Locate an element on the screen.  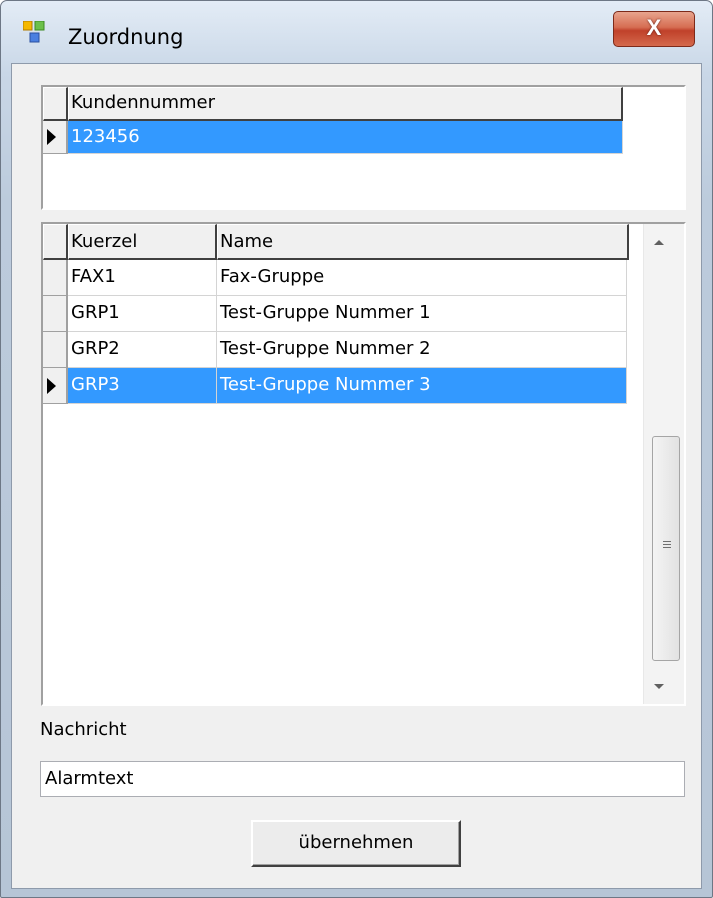
column-header-kundennummer: Kundennummer is located at coordinates (345, 104).